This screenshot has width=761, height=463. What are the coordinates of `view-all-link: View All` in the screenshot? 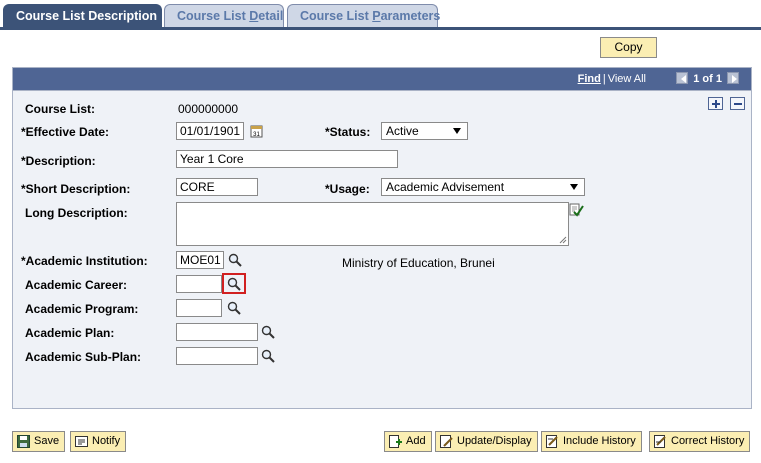 It's located at (627, 79).